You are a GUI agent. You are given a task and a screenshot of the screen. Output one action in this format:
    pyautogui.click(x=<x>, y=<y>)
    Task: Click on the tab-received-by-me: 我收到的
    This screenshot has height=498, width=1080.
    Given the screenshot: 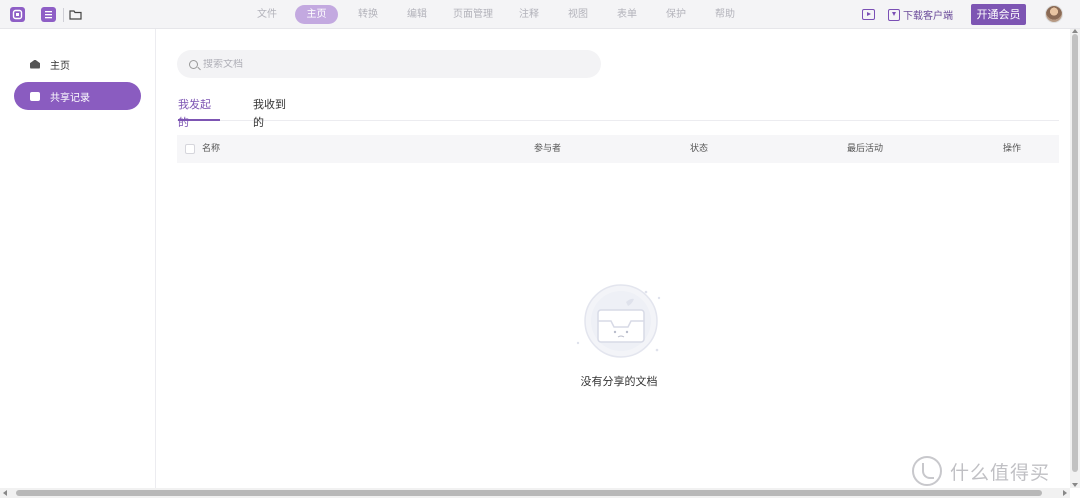 What is the action you would take?
    pyautogui.click(x=274, y=112)
    